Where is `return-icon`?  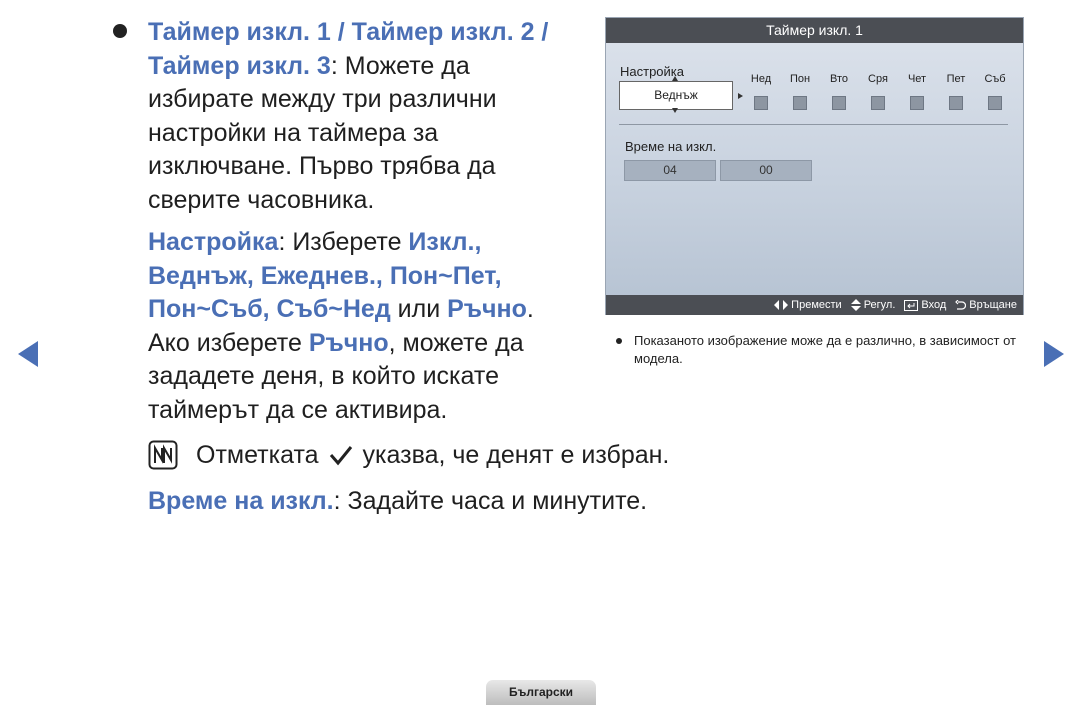 return-icon is located at coordinates (961, 304).